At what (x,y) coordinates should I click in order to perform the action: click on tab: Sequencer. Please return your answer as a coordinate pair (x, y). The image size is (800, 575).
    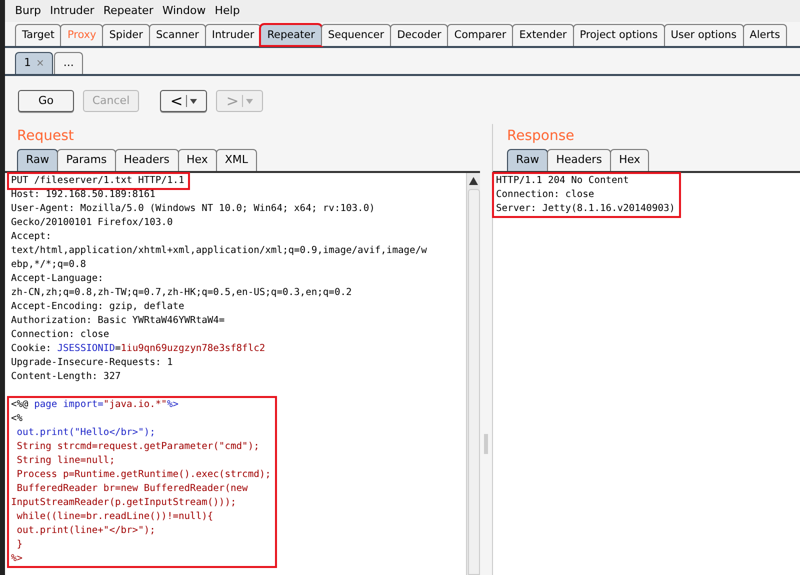
    Looking at the image, I should click on (356, 35).